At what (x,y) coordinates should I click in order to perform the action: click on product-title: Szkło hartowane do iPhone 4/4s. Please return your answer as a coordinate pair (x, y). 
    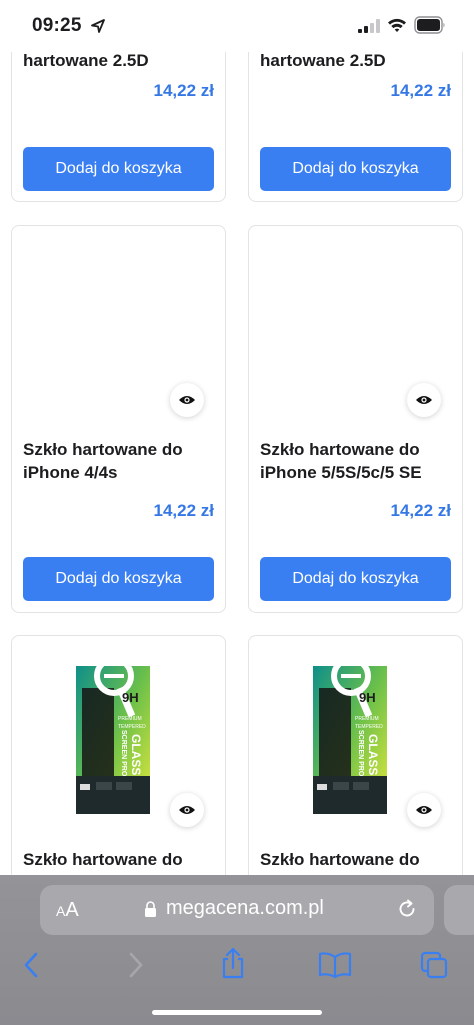
    Looking at the image, I should click on (121, 461).